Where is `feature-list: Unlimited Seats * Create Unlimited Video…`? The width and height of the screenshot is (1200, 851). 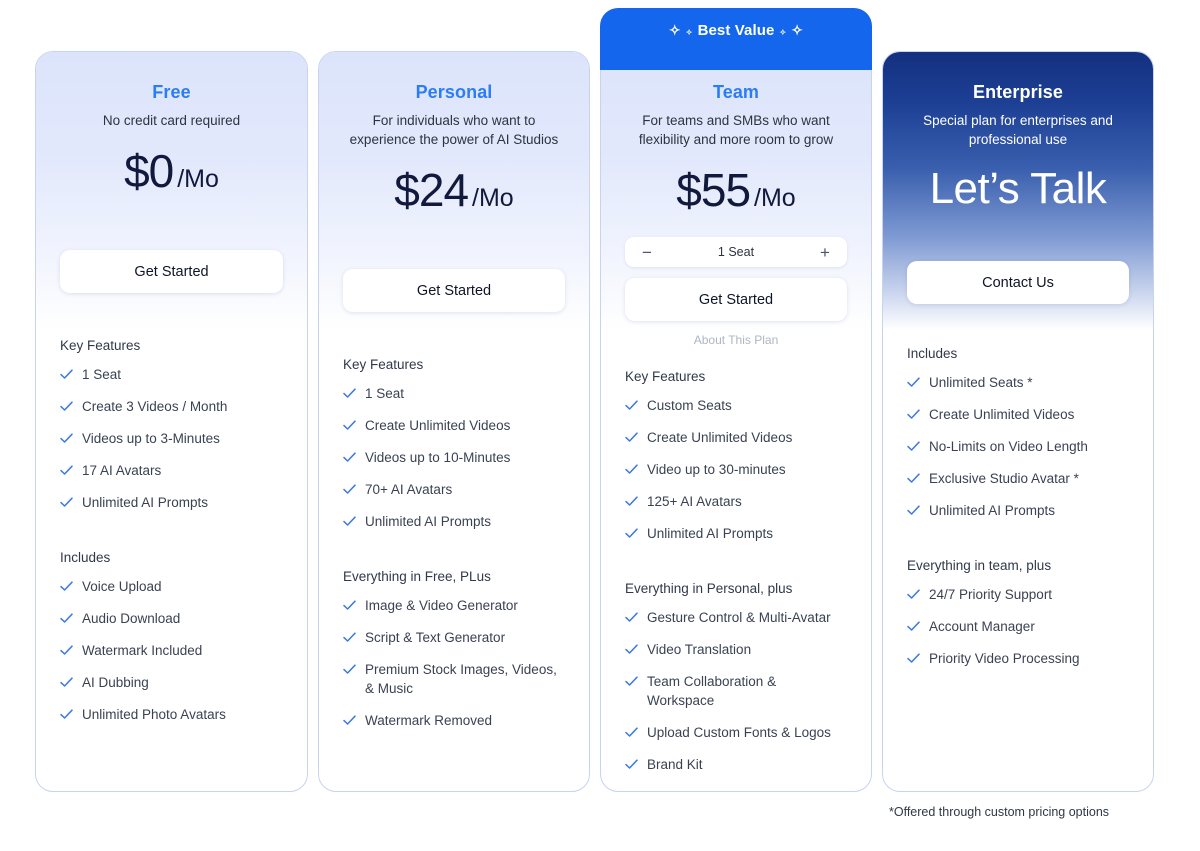
feature-list: Unlimited Seats * Create Unlimited Video… is located at coordinates (1018, 446).